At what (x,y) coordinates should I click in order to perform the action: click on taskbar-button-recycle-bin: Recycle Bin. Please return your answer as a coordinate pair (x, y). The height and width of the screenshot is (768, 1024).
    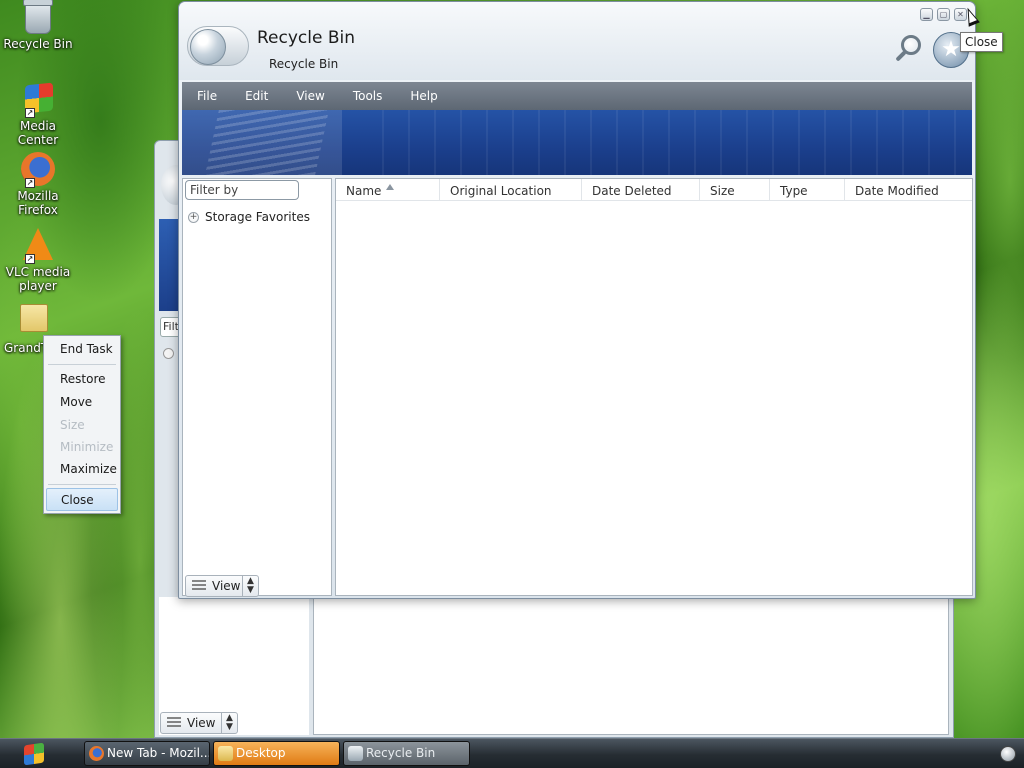
    Looking at the image, I should click on (406, 753).